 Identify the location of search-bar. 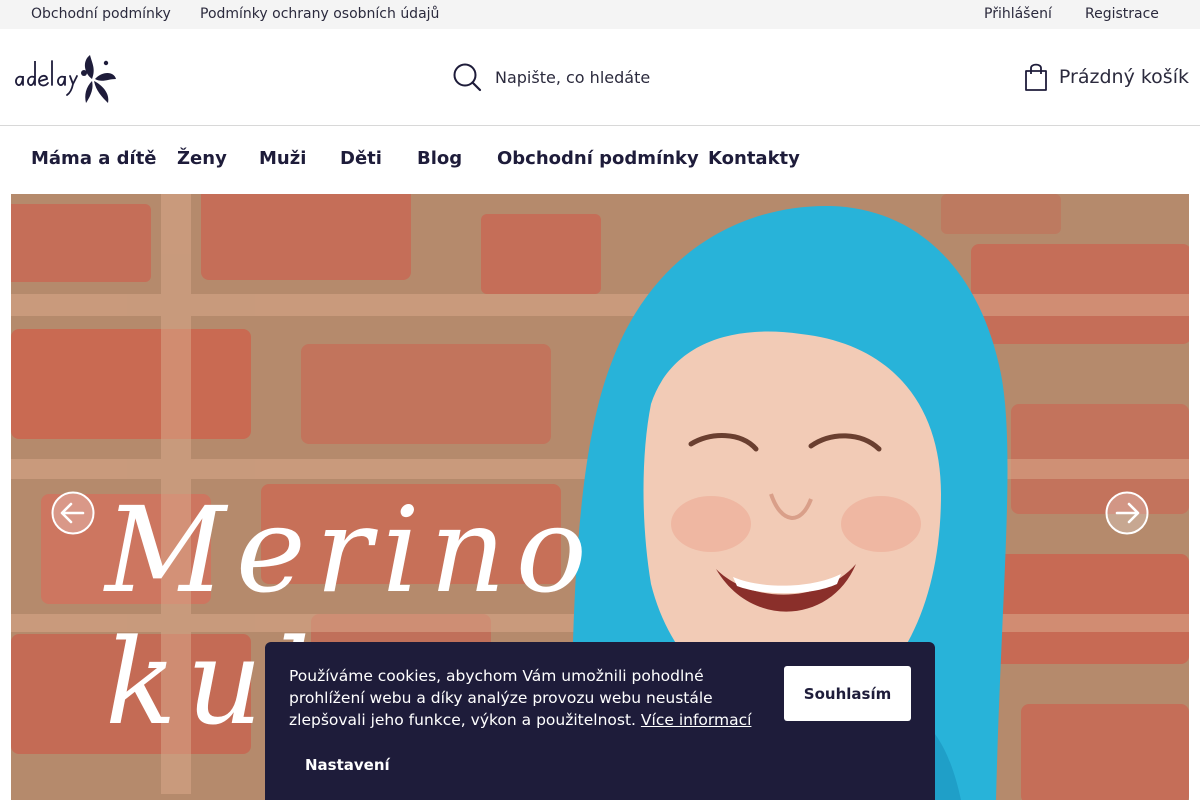
(642, 77).